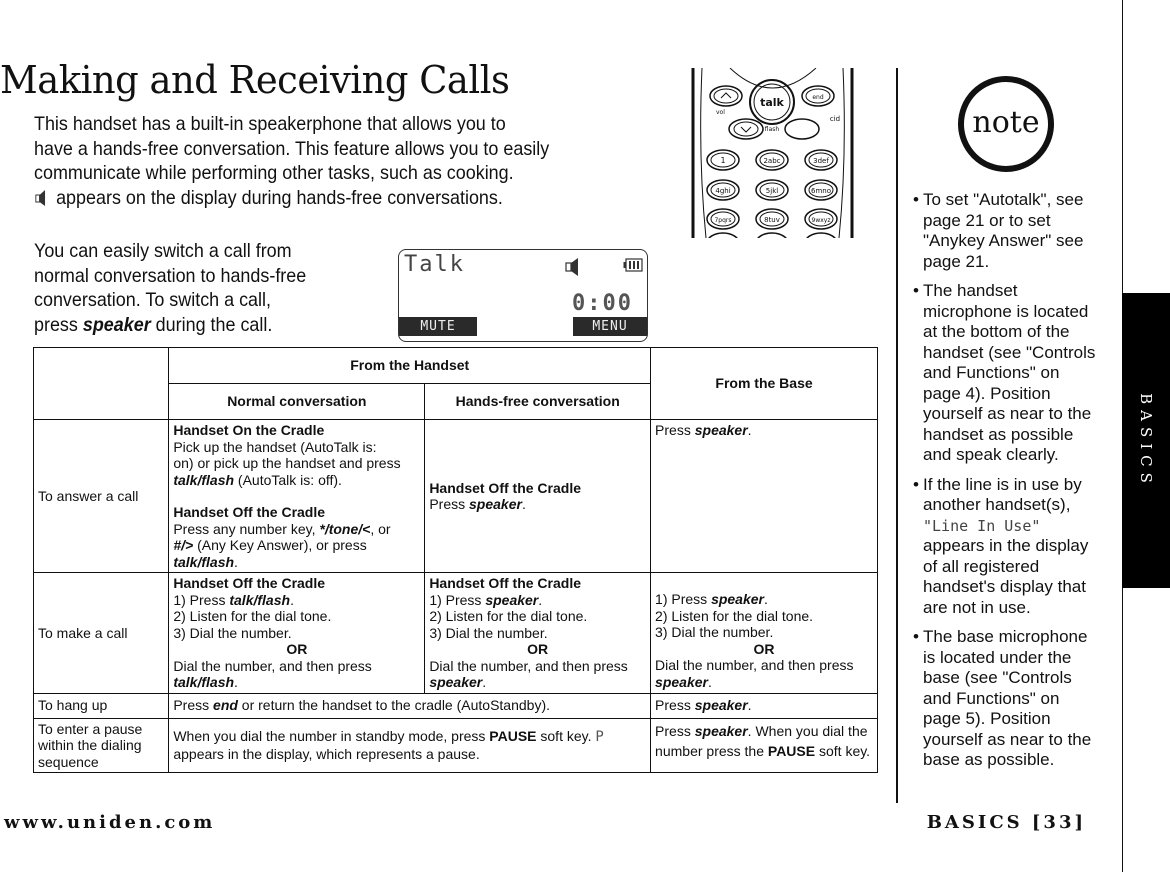  Describe the element at coordinates (170, 275) in the screenshot. I see `switch-line: normal conversation to hands-free` at that location.